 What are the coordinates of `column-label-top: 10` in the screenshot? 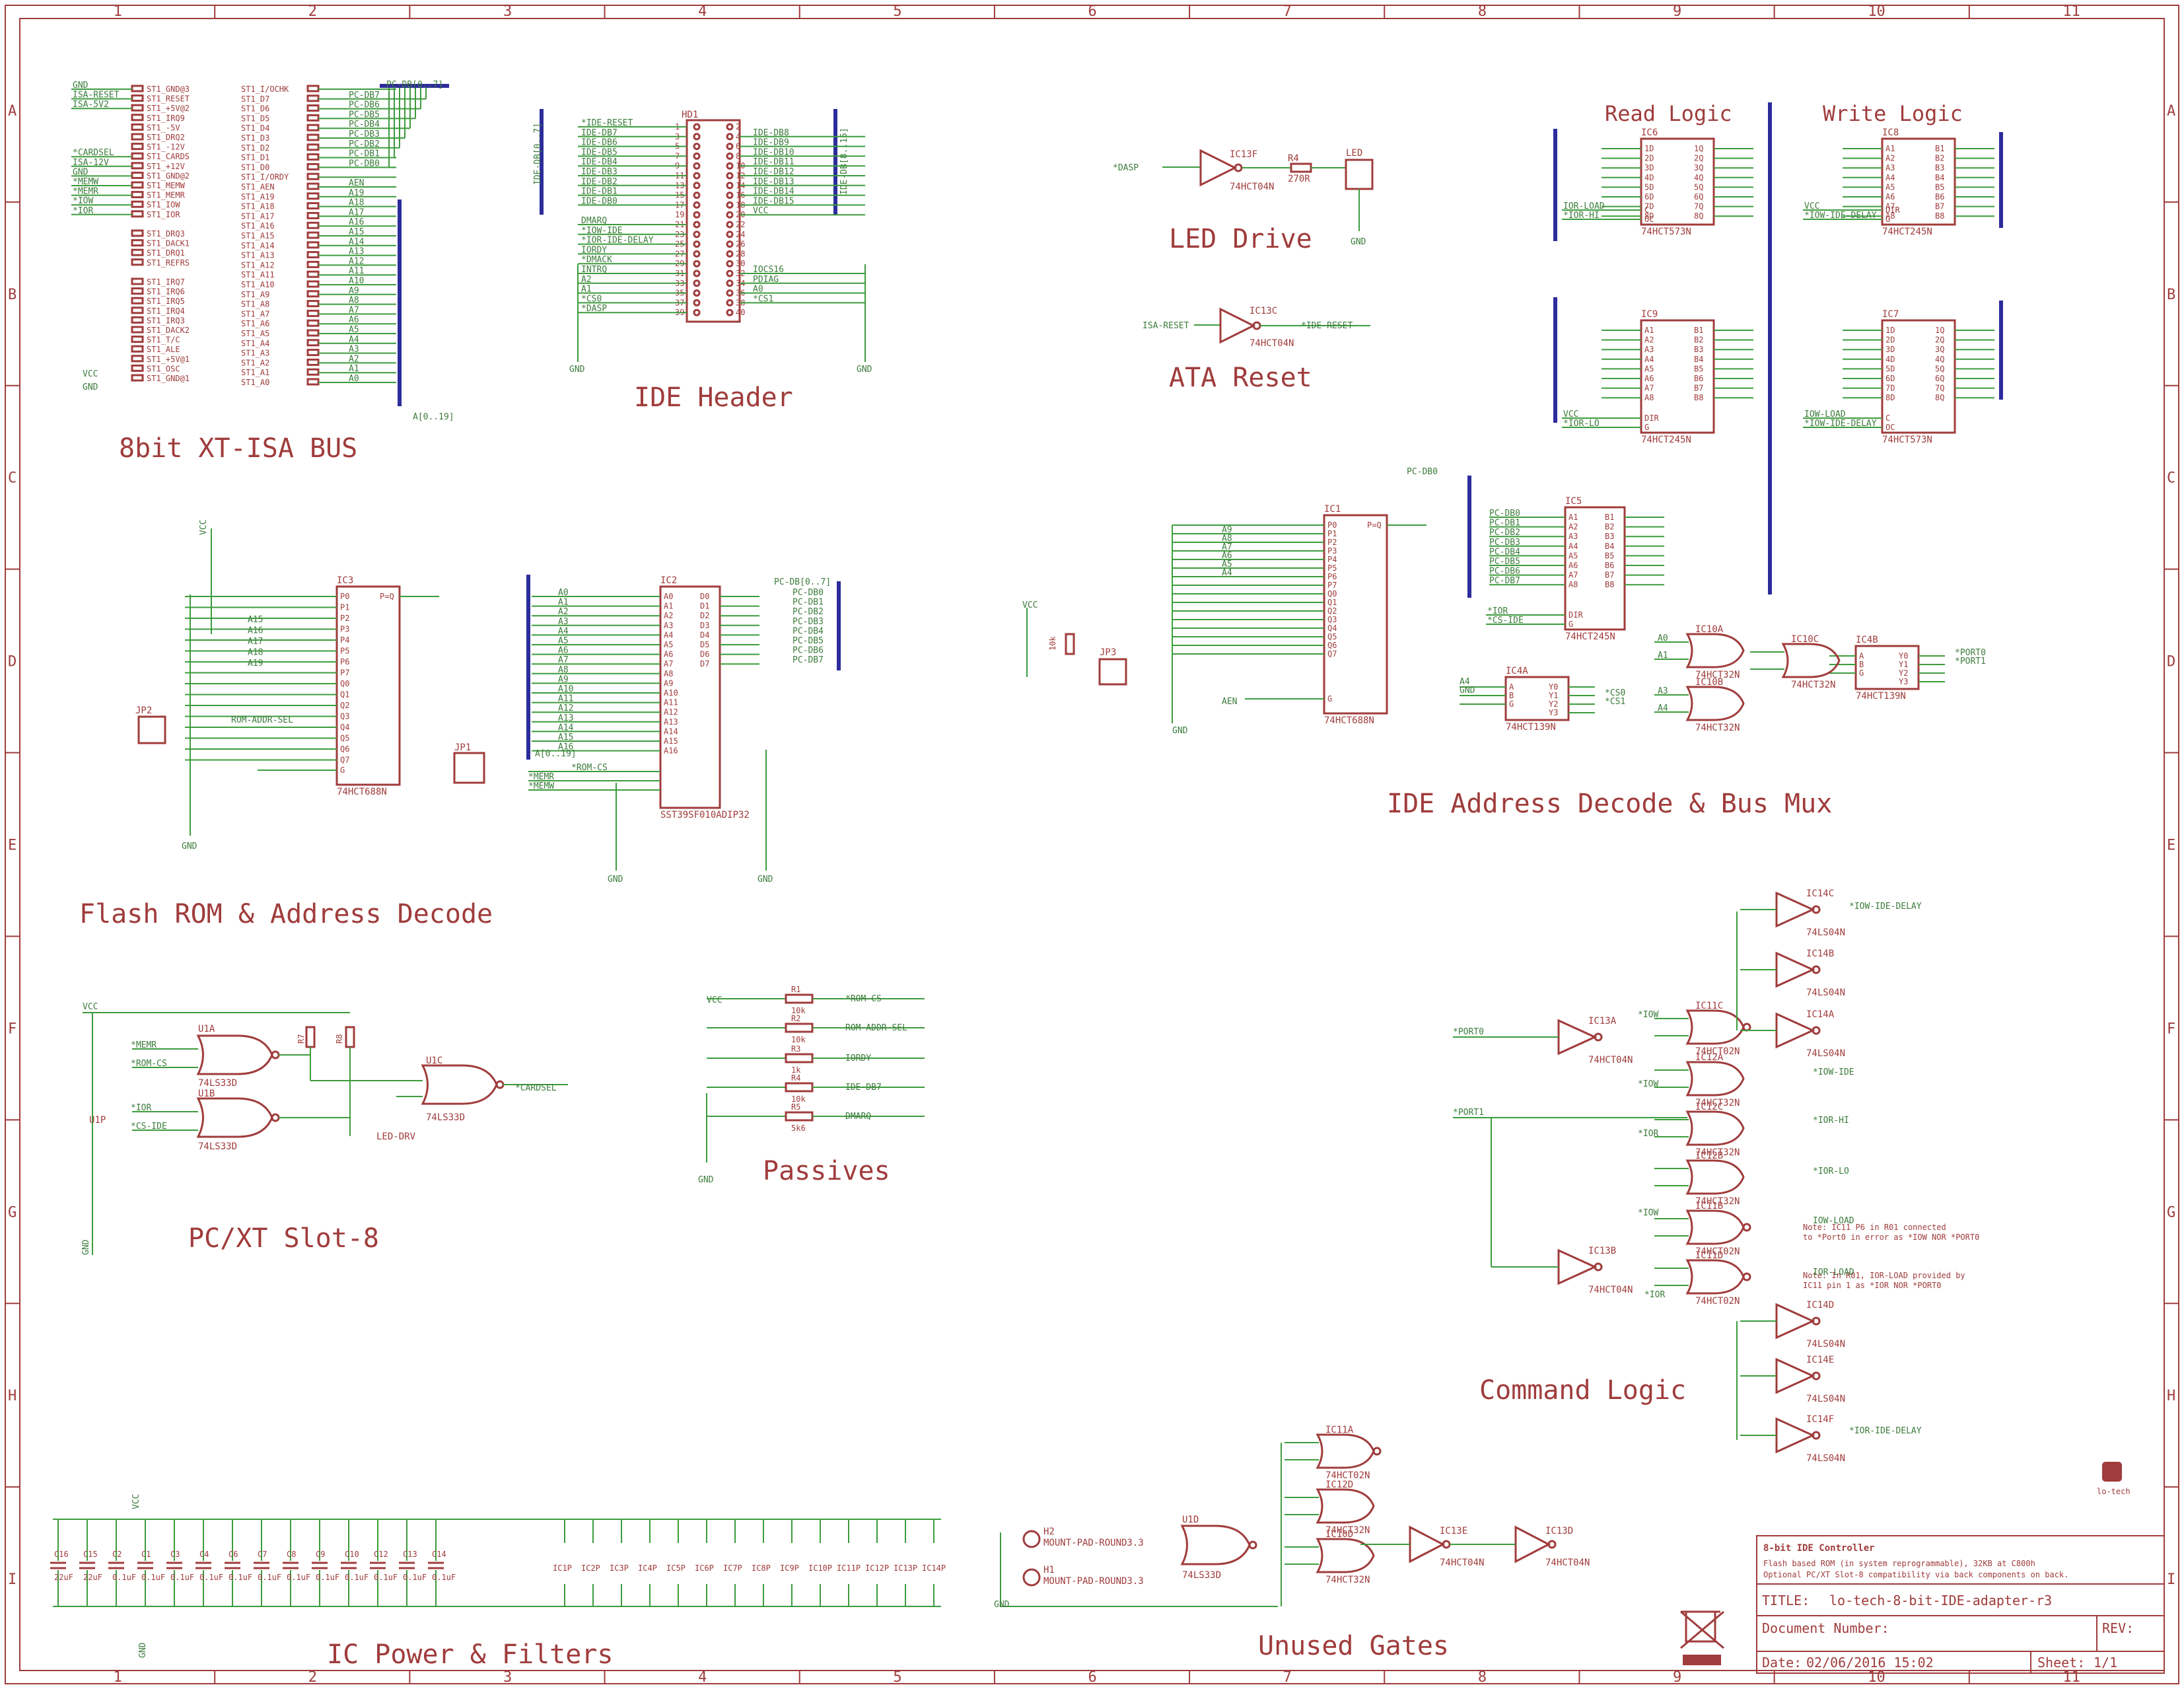 It's located at (1876, 11).